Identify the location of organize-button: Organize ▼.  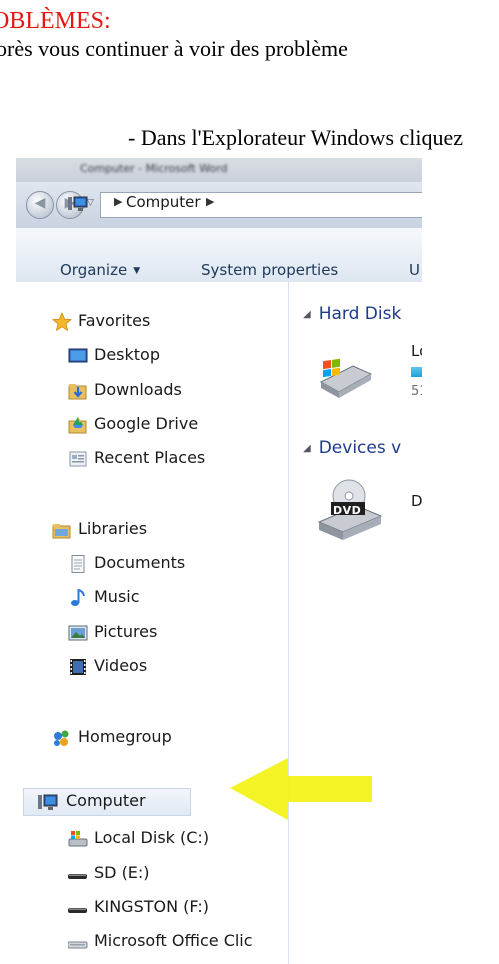
(100, 270).